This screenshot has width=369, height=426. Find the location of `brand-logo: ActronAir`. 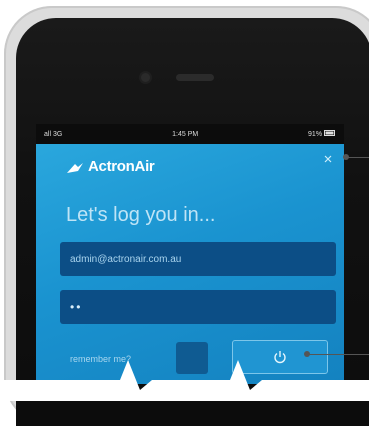

brand-logo: ActronAir is located at coordinates (110, 166).